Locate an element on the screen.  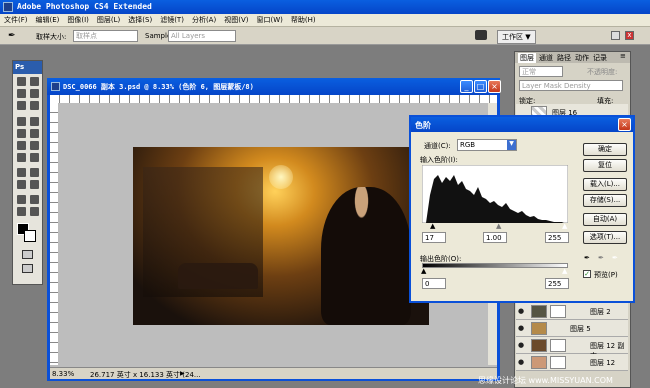
layer-row: ●图层 12 副本 is located at coordinates (572, 348).